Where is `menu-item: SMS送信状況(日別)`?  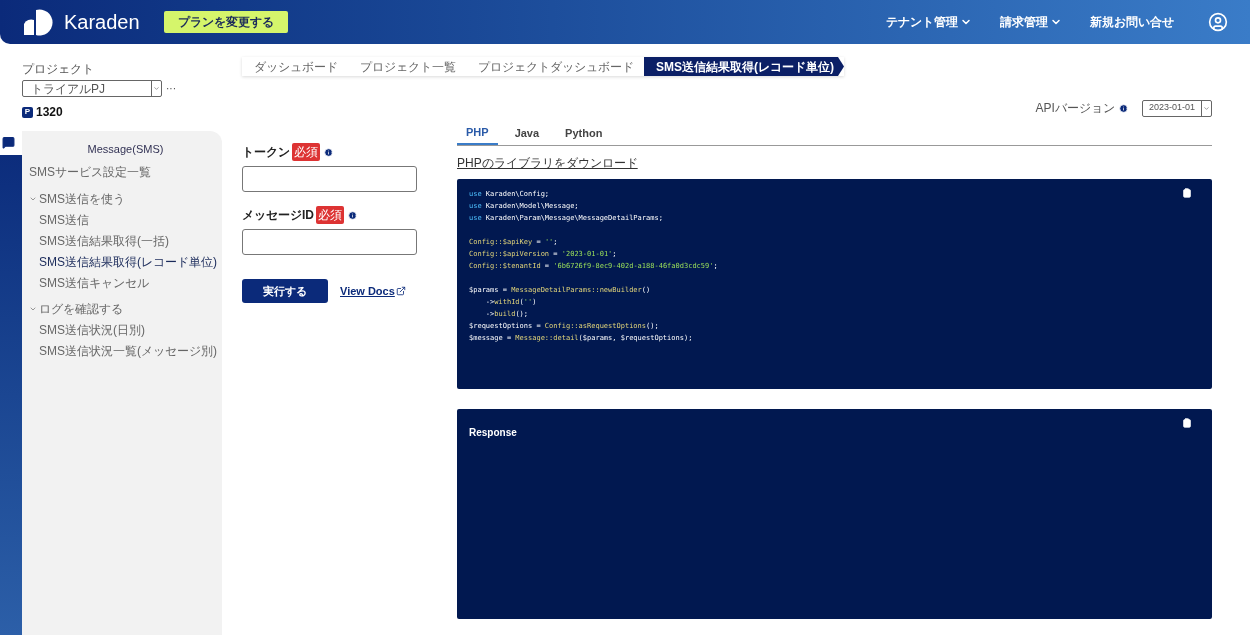
menu-item: SMS送信状況(日別) is located at coordinates (125, 329).